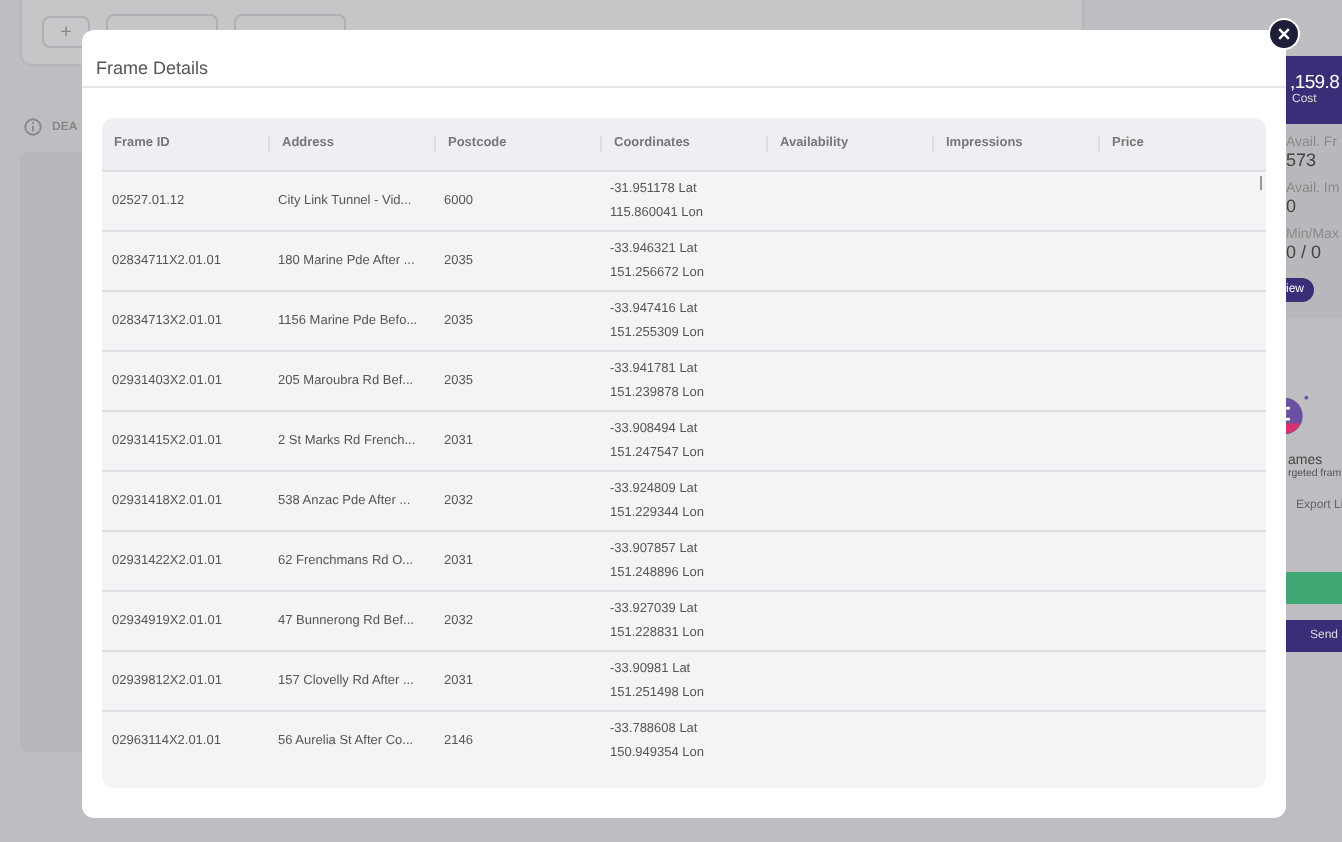  Describe the element at coordinates (1260, 183) in the screenshot. I see `scrollbar-thumb` at that location.